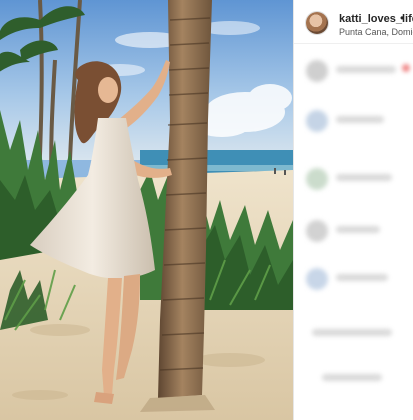  What do you see at coordinates (406, 68) in the screenshot?
I see `heart-icon` at bounding box center [406, 68].